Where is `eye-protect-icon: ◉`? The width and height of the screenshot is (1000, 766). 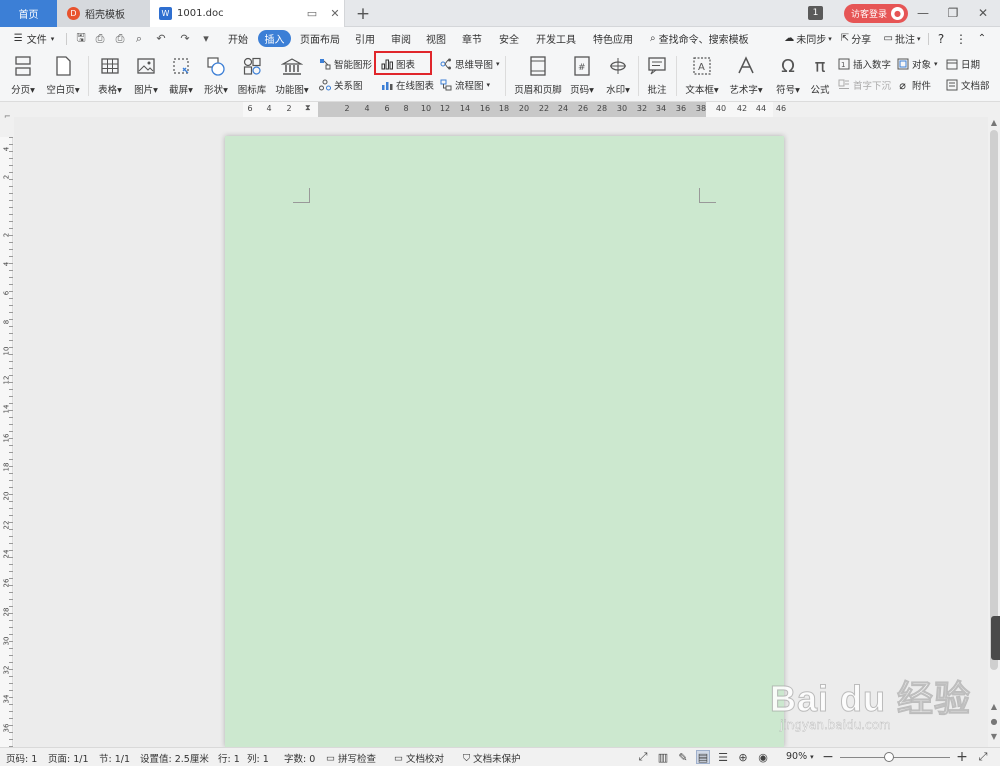 eye-protect-icon: ◉ is located at coordinates (763, 757).